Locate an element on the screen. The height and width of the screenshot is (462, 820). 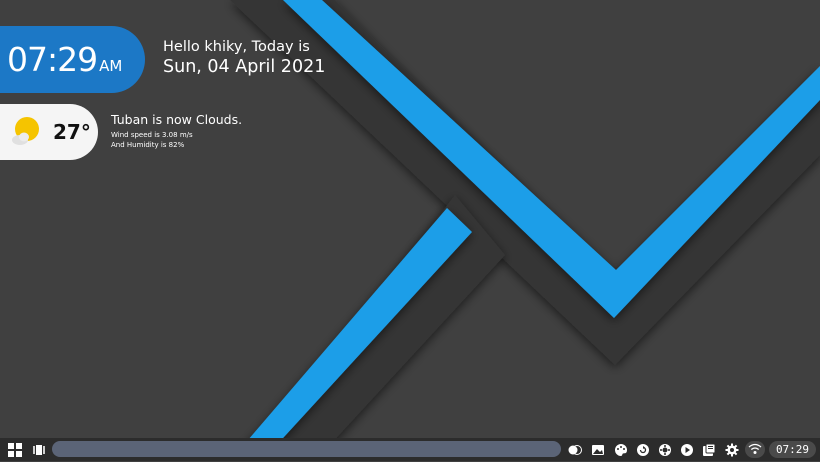
clock-ampm: AM is located at coordinates (111, 66).